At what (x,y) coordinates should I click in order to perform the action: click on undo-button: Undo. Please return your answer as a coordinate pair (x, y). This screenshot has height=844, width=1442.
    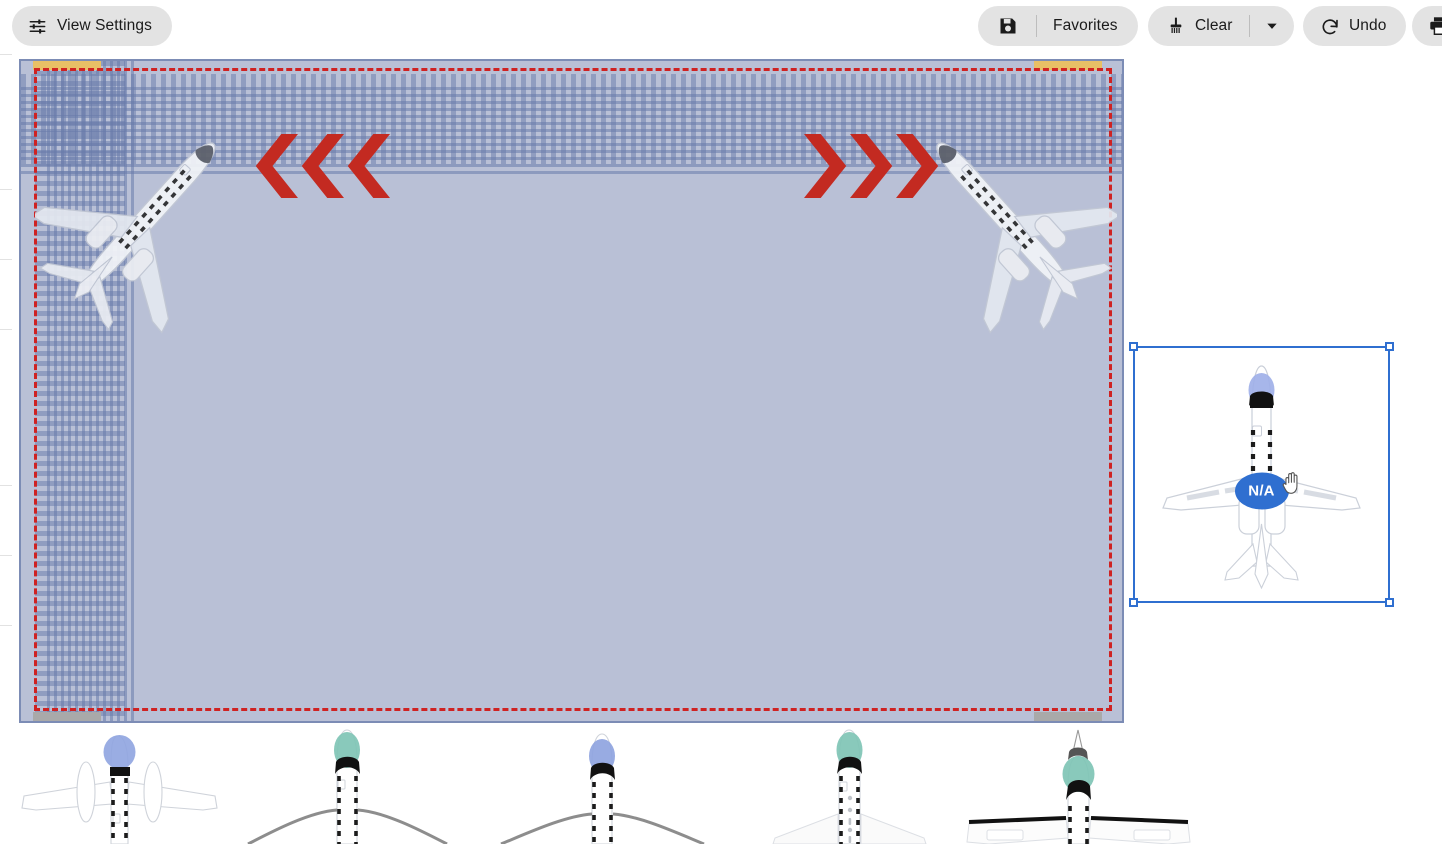
    Looking at the image, I should click on (1355, 26).